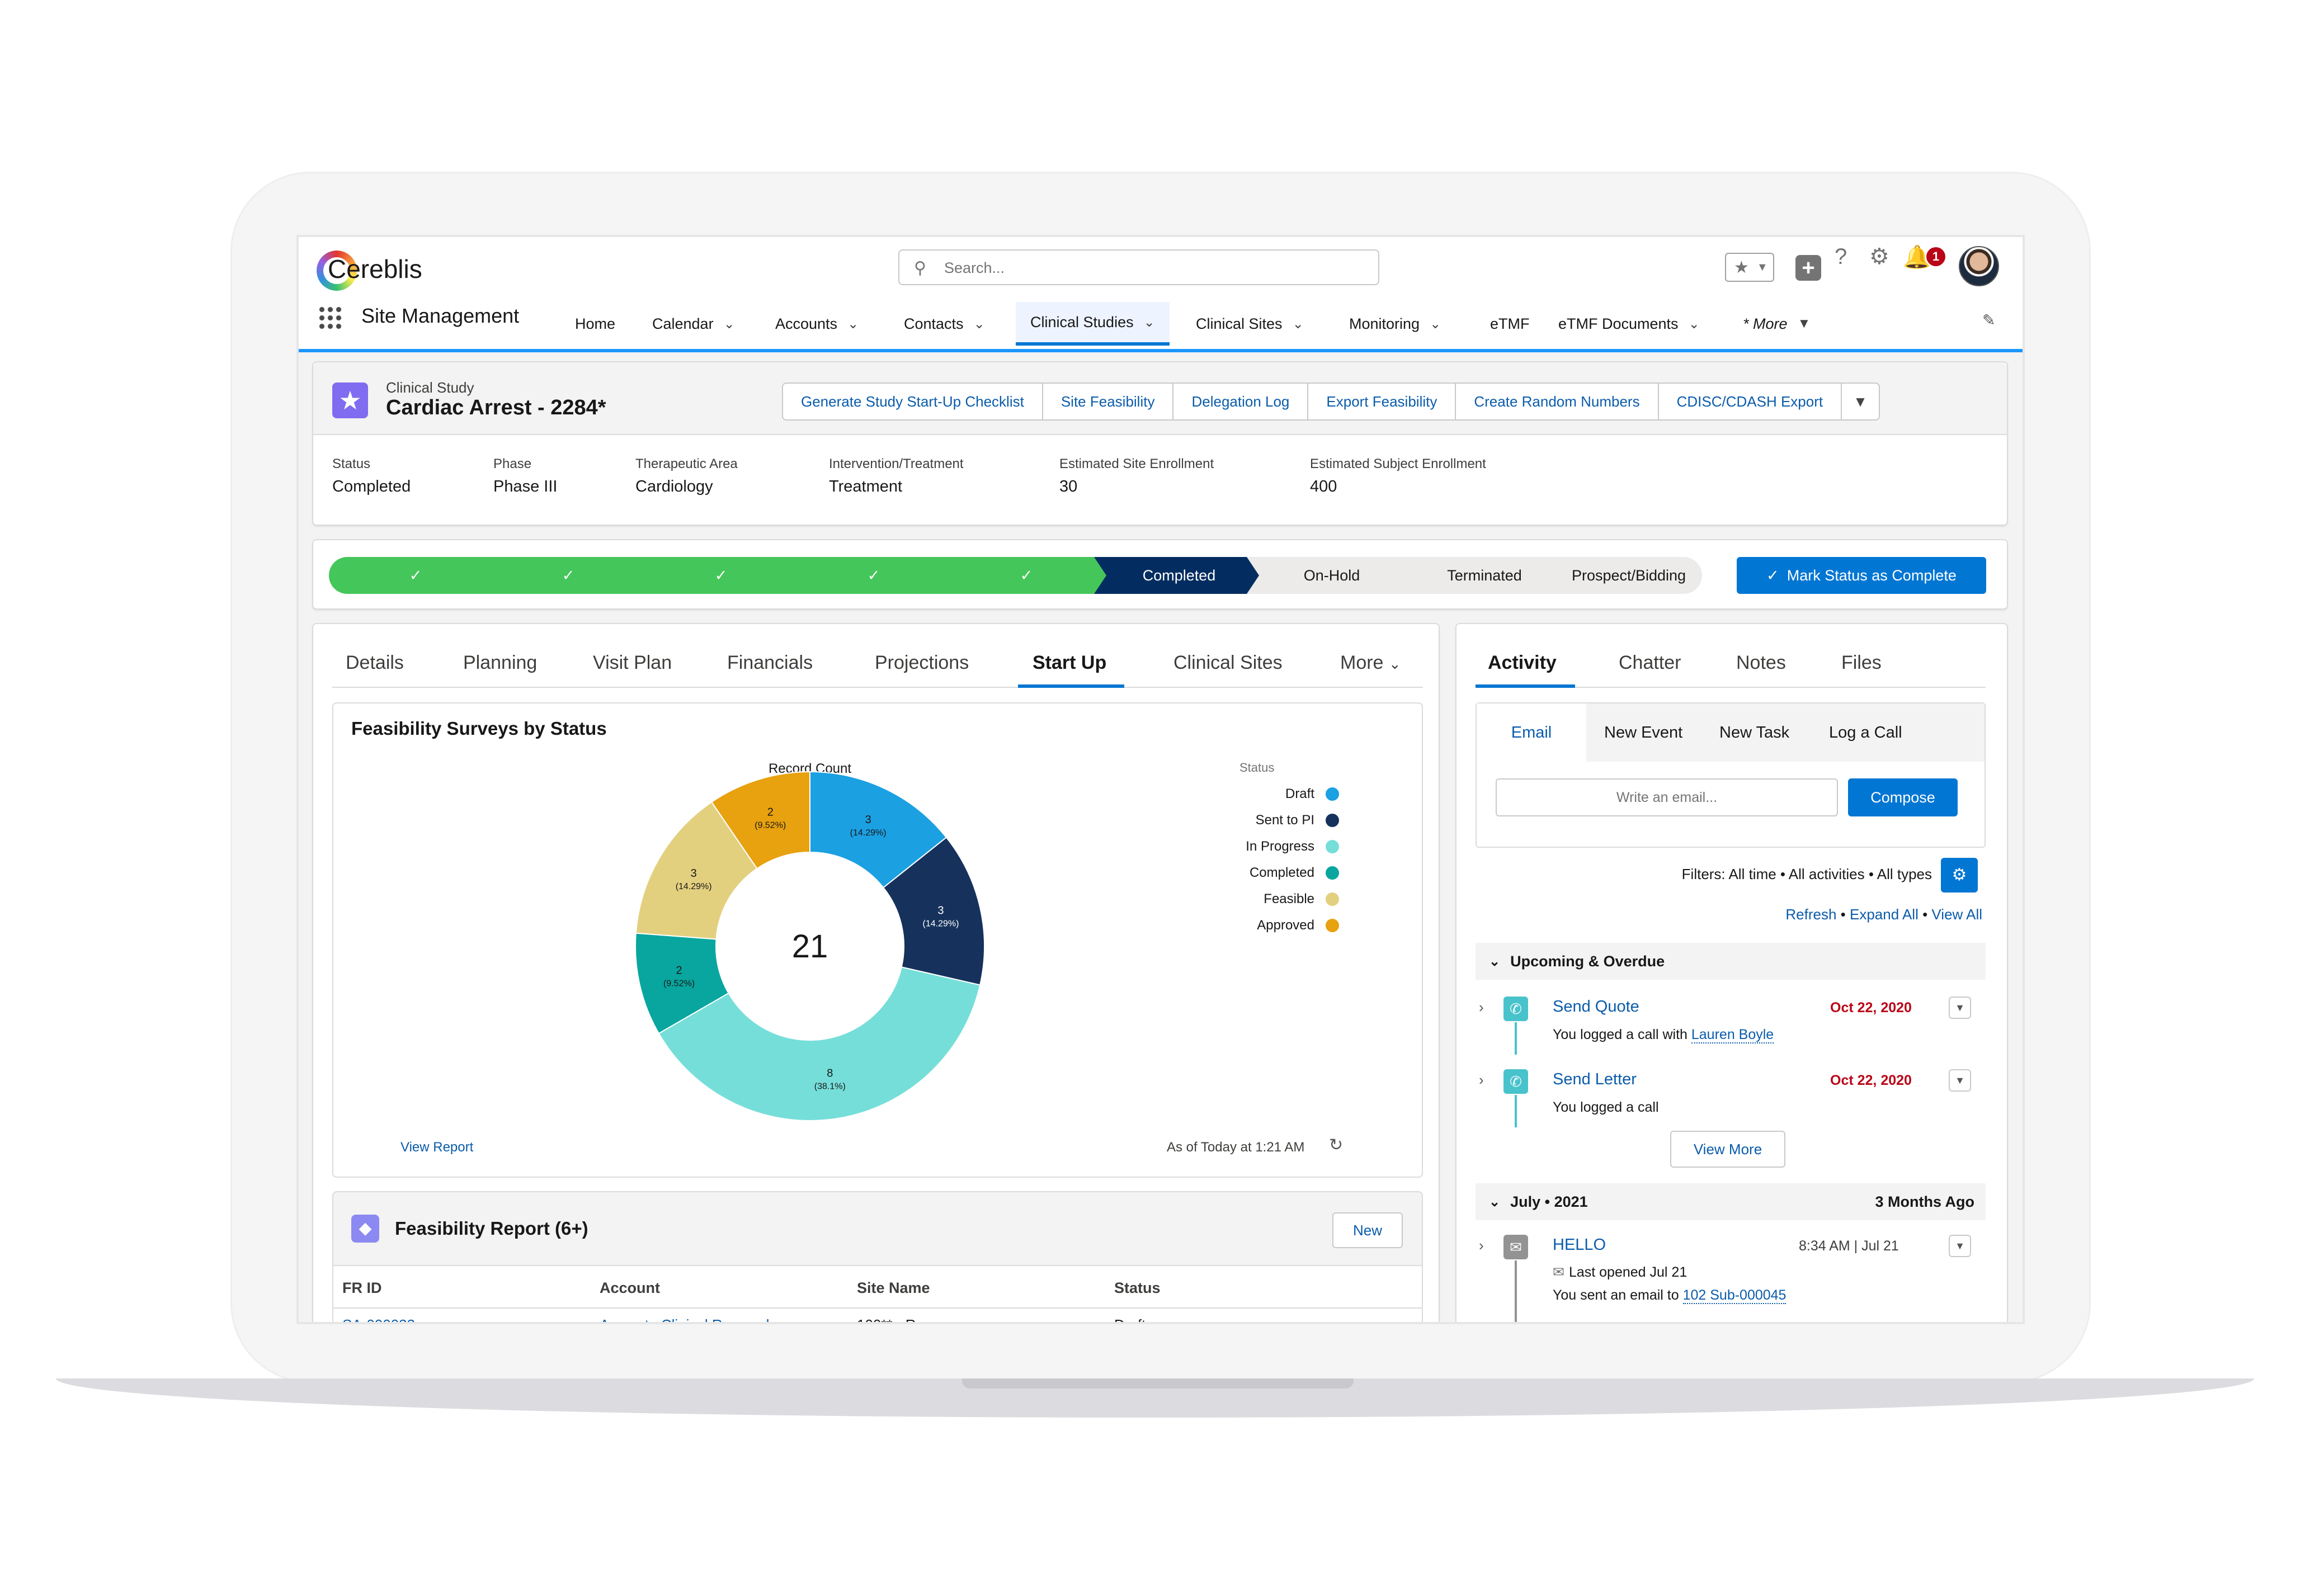  What do you see at coordinates (1810, 914) in the screenshot?
I see `refresh-link: Refresh` at bounding box center [1810, 914].